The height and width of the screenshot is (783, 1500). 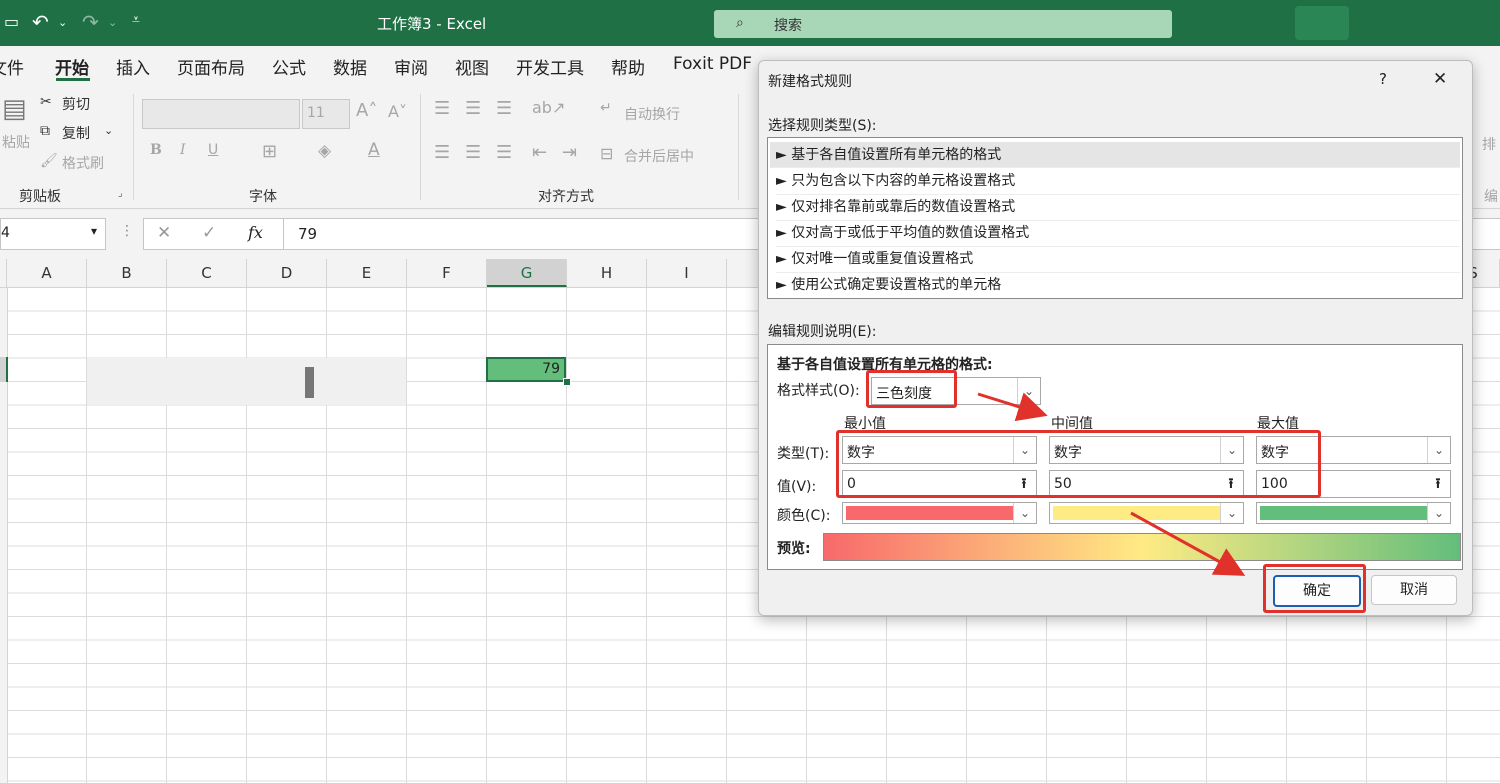 I want to click on arrow-to-type-values, so click(x=1012, y=407).